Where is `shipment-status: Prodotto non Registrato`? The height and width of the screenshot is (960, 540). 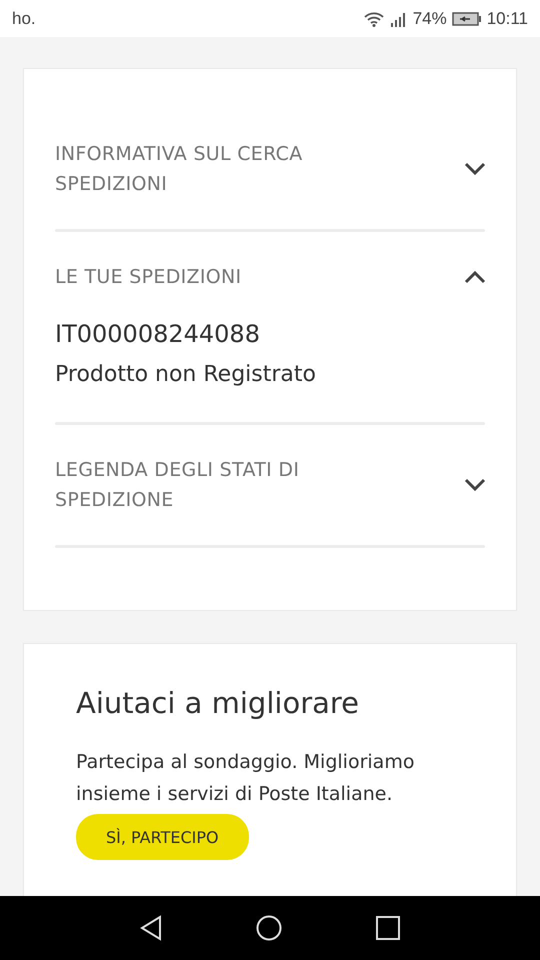
shipment-status: Prodotto non Registrato is located at coordinates (186, 374).